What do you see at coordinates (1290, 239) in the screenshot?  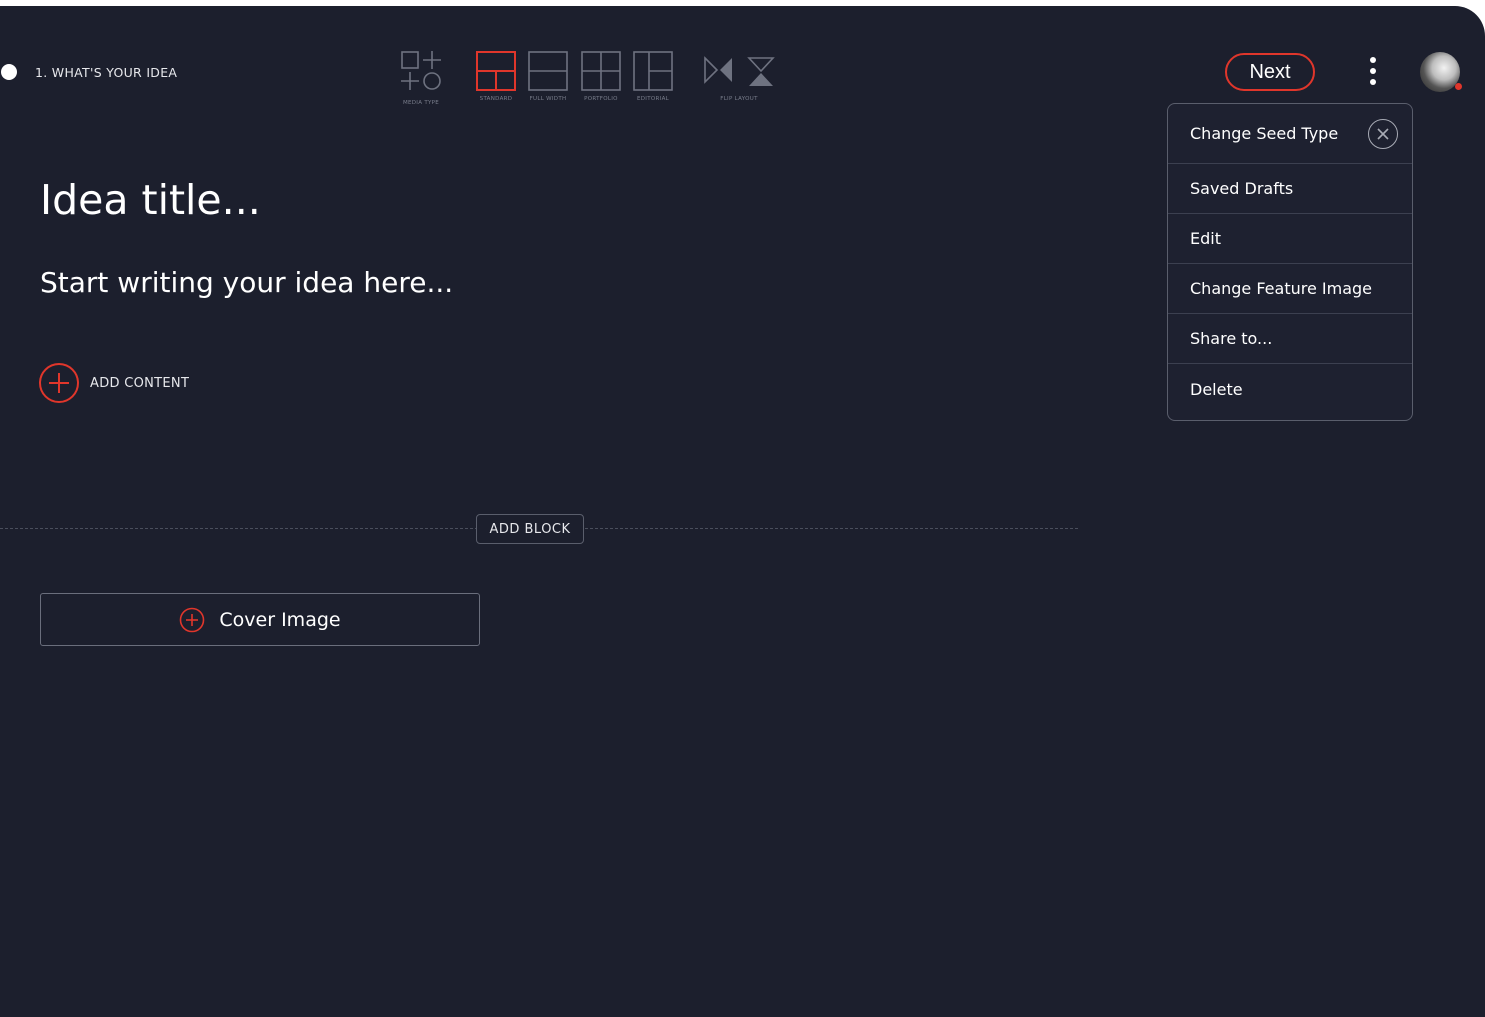 I see `menu-item-edit: Edit` at bounding box center [1290, 239].